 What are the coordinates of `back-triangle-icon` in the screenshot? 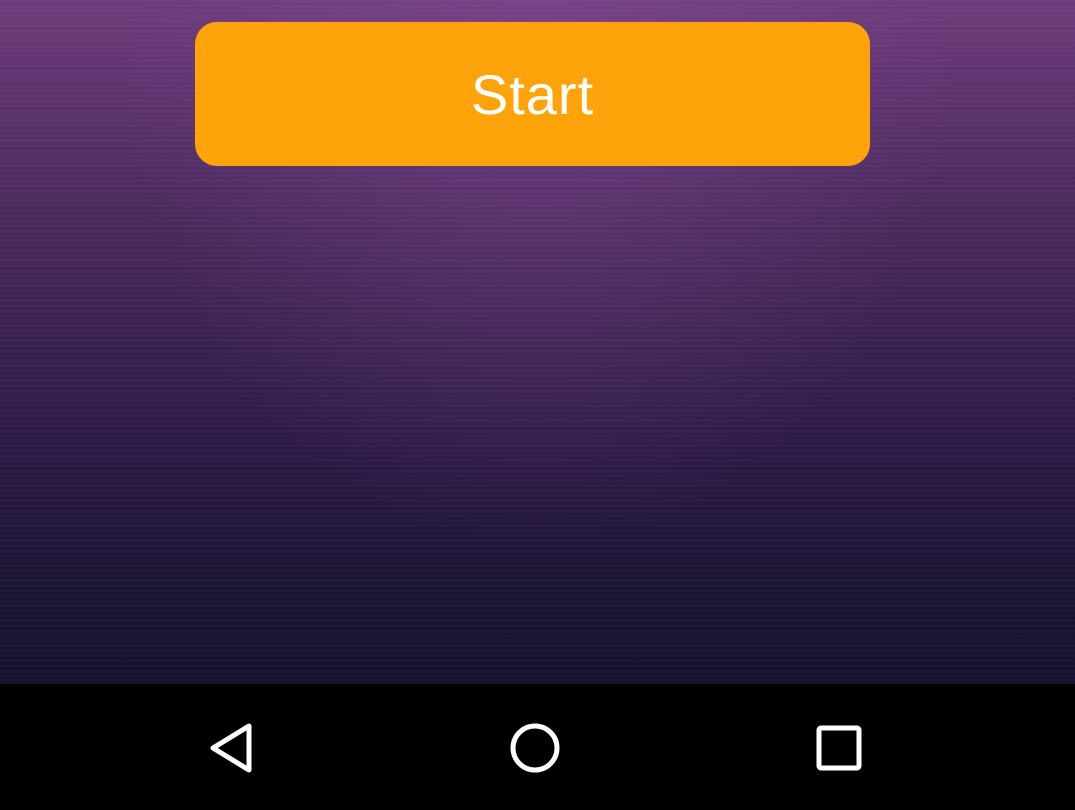 It's located at (231, 748).